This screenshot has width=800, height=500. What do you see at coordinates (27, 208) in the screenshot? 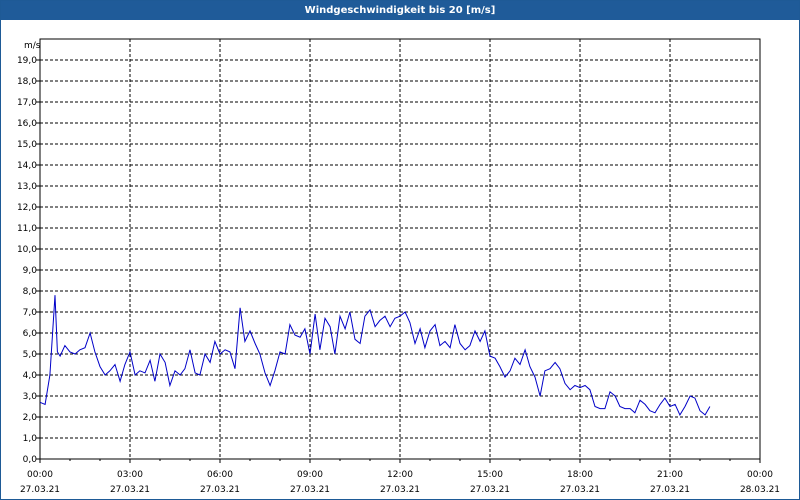
I see `y-tick-label: 12,0` at bounding box center [27, 208].